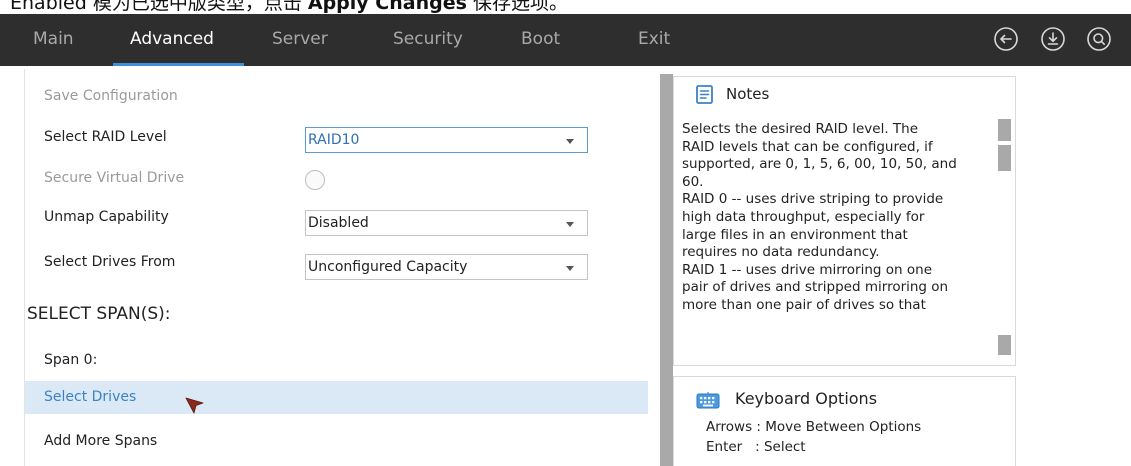  I want to click on notes-icon, so click(704, 94).